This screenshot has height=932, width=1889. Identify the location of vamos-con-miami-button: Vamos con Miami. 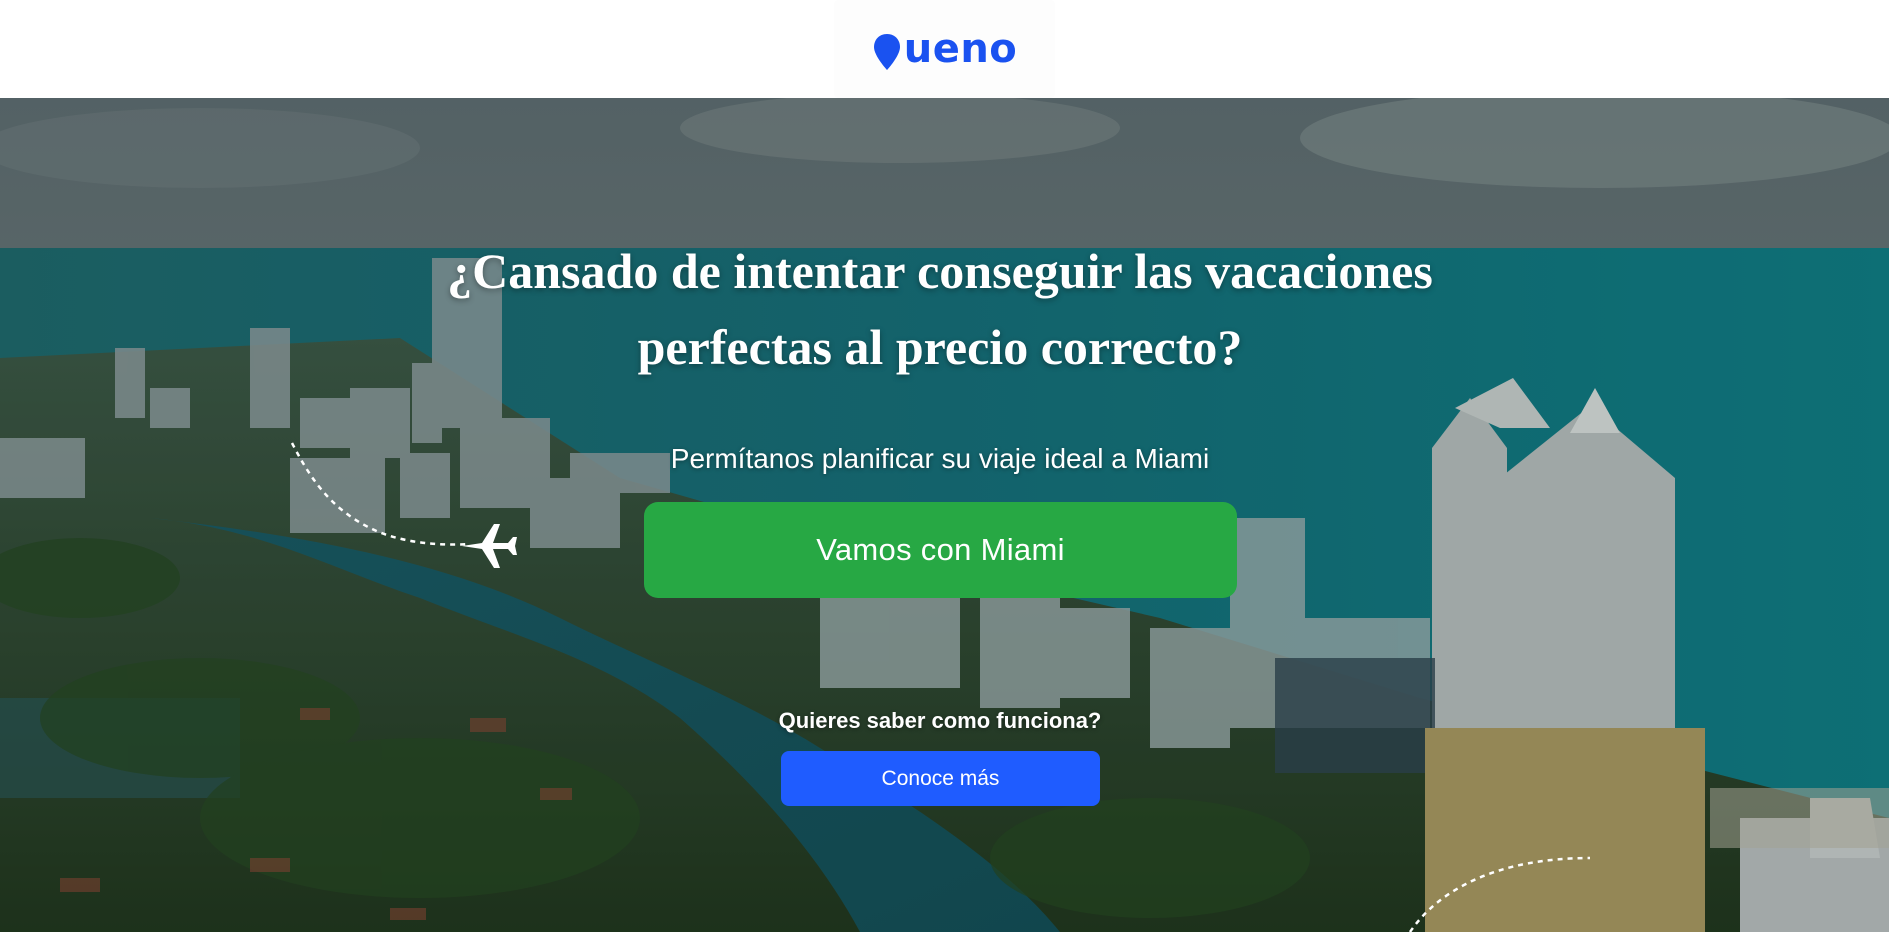
(940, 550).